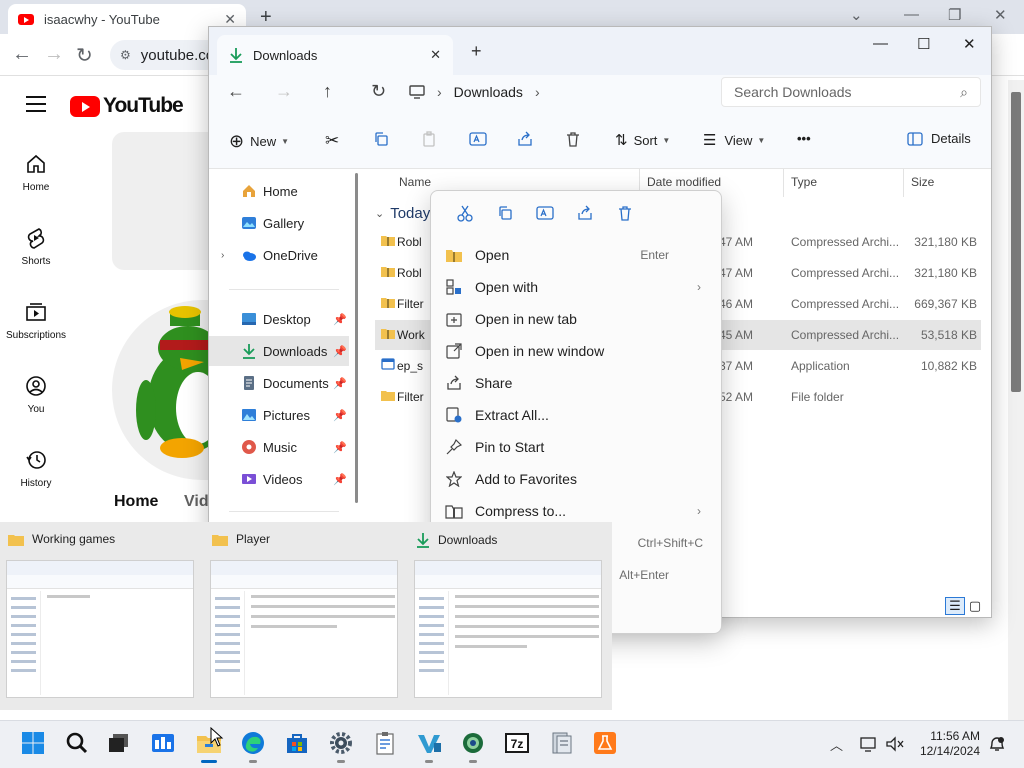 This screenshot has width=1024, height=768. Describe the element at coordinates (381, 139) in the screenshot. I see `copy-icon` at that location.